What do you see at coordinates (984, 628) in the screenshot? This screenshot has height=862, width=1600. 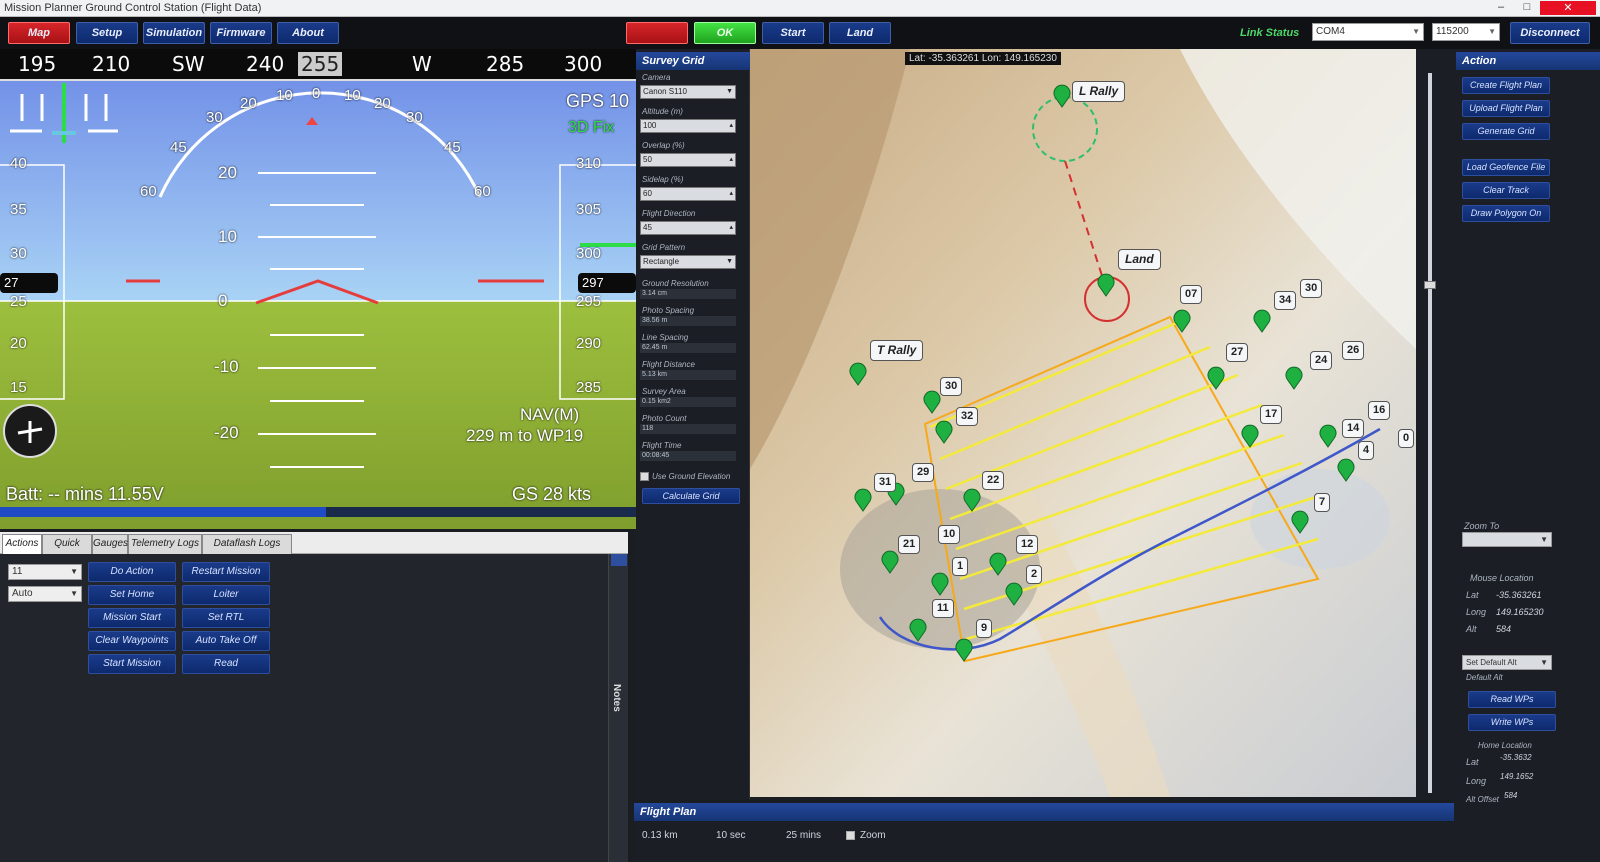 I see `waypoint-label: 9` at bounding box center [984, 628].